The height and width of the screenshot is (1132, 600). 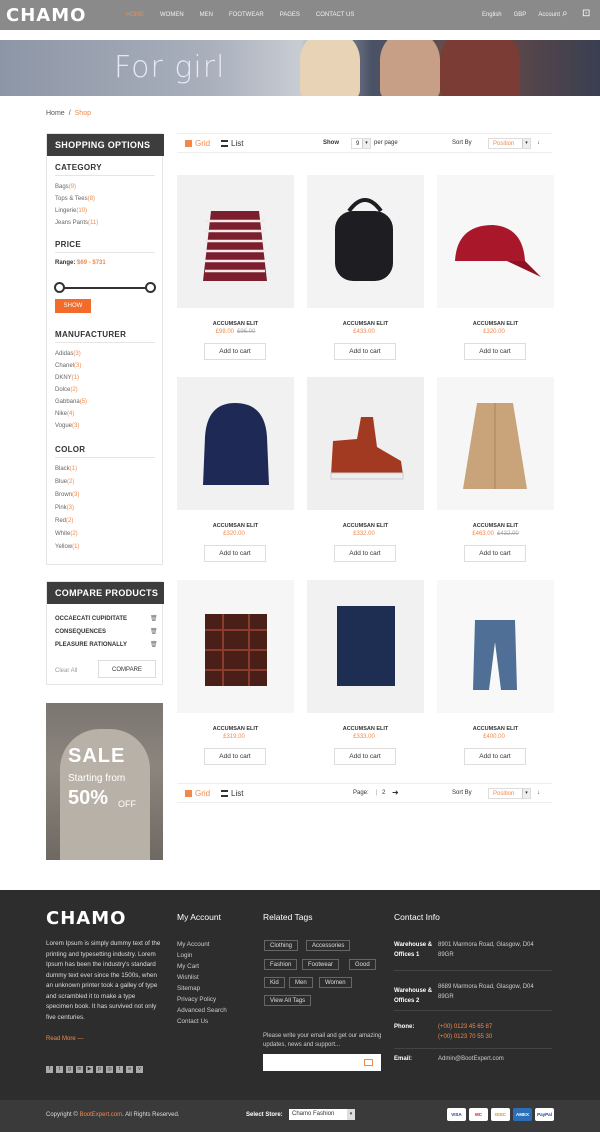 I want to click on nav-women: WOMEN, so click(x=172, y=15).